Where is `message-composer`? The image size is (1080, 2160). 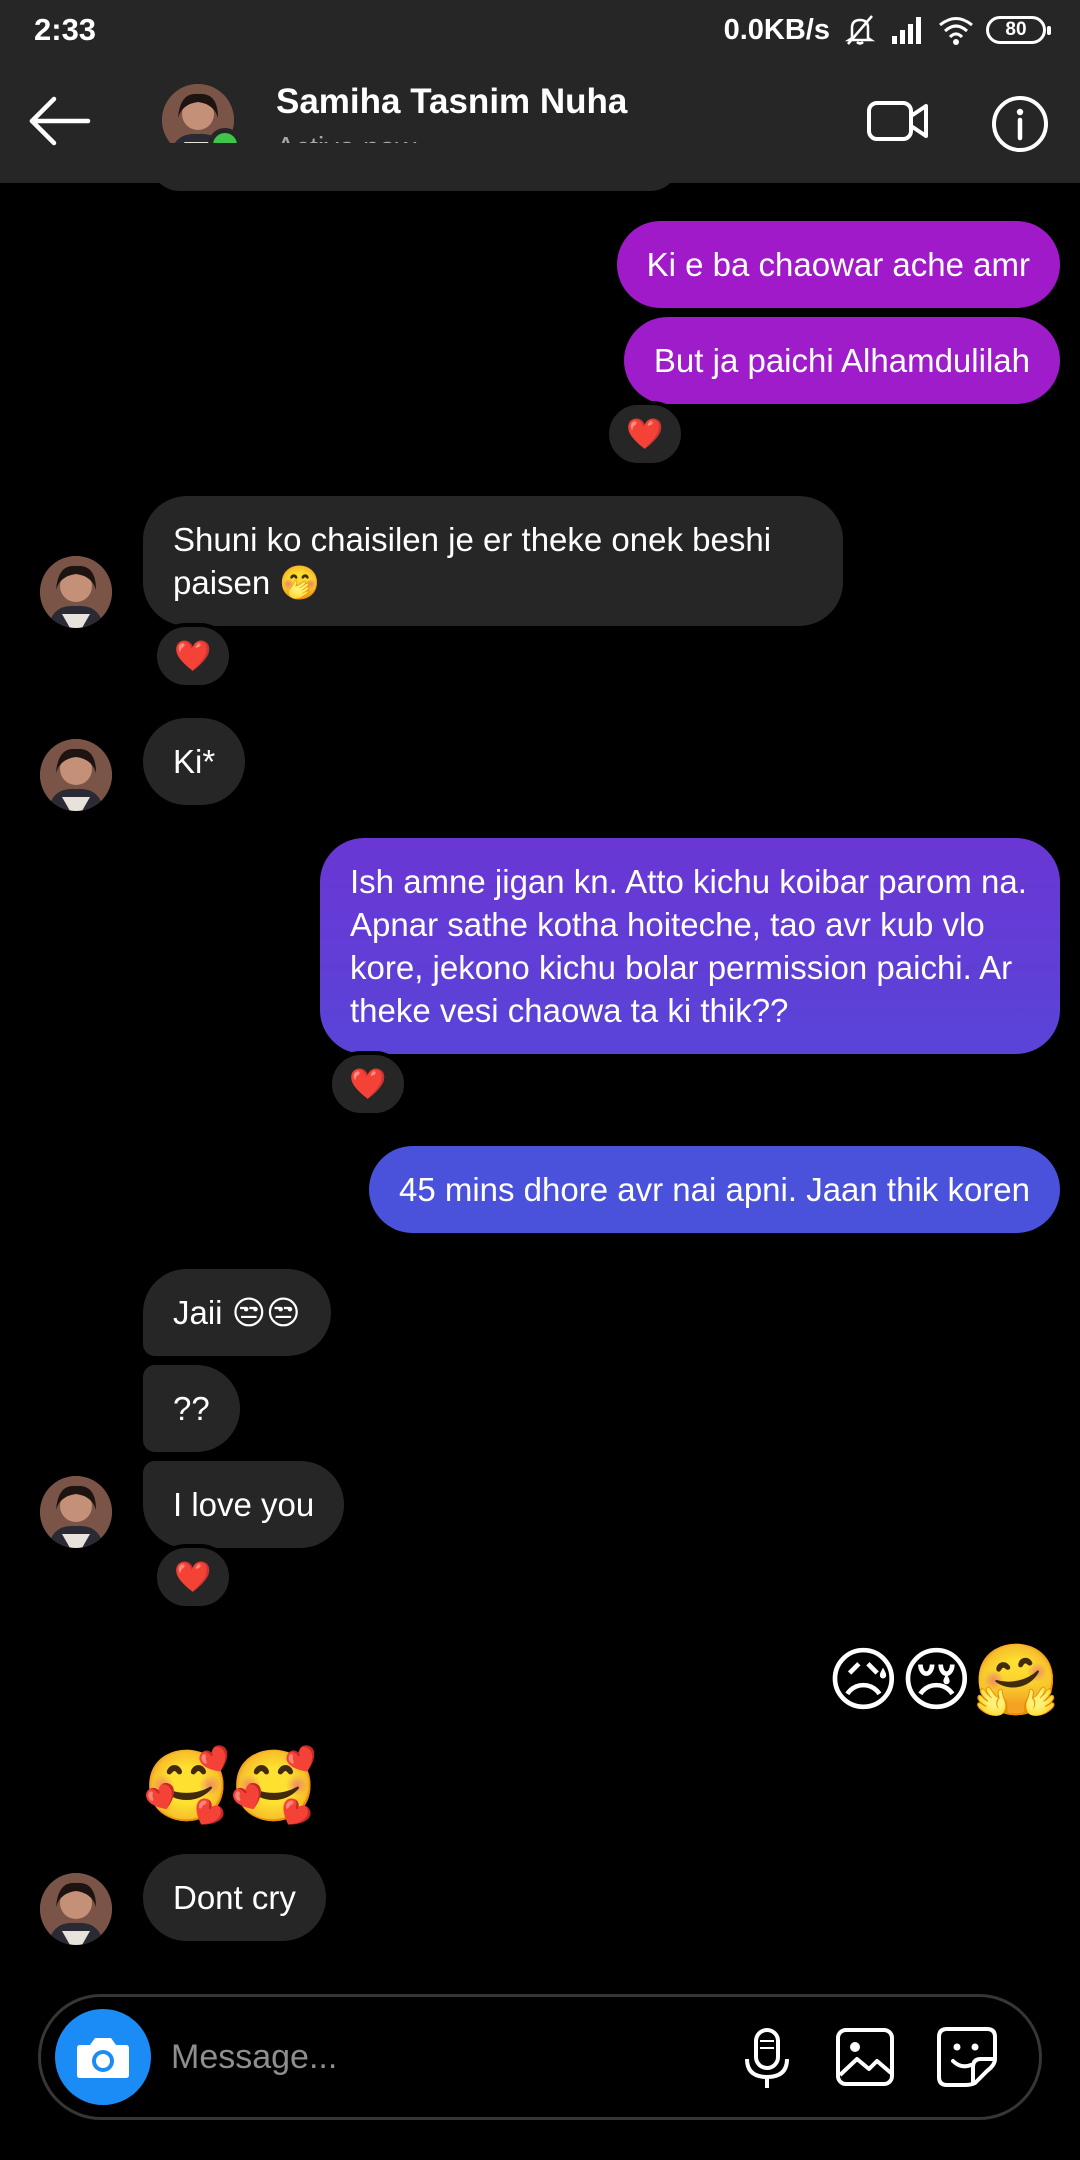 message-composer is located at coordinates (540, 2057).